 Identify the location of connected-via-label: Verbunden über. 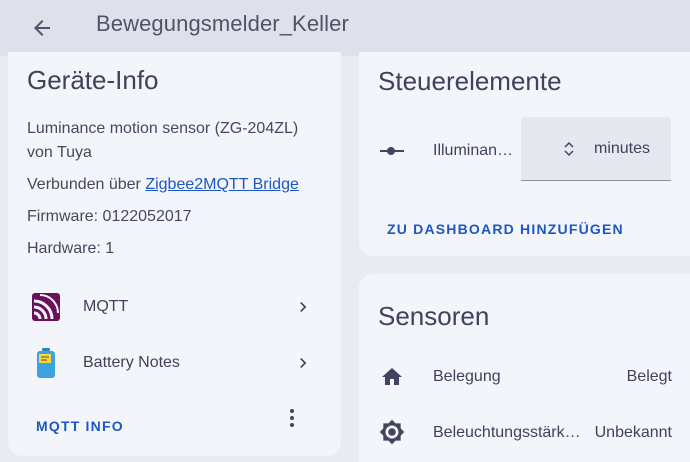
(86, 184).